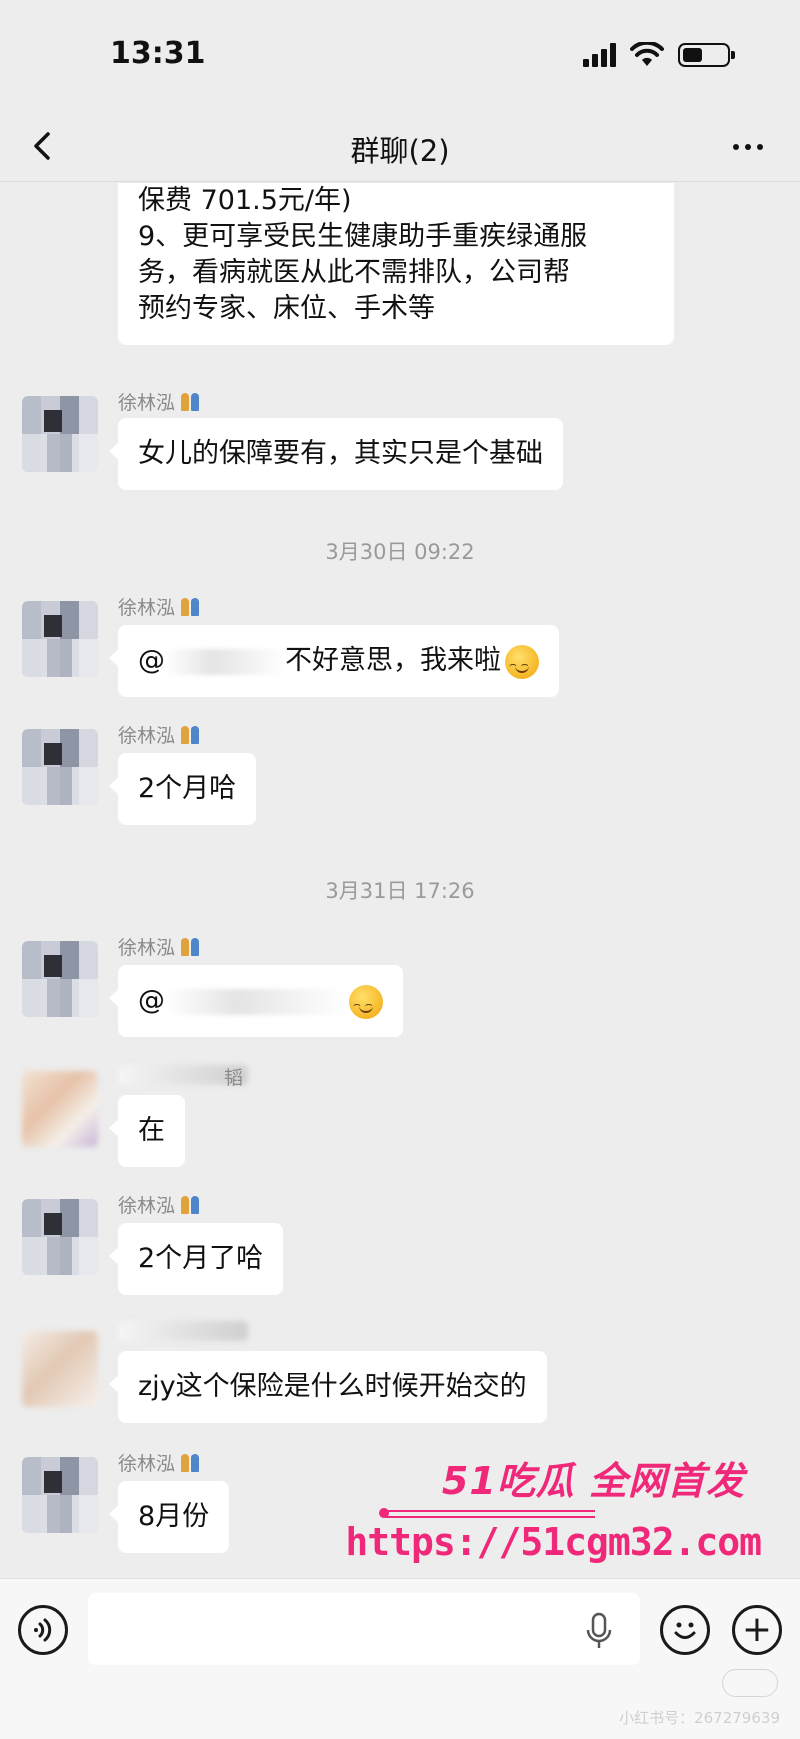 The image size is (800, 1739). Describe the element at coordinates (364, 1629) in the screenshot. I see `message-input` at that location.